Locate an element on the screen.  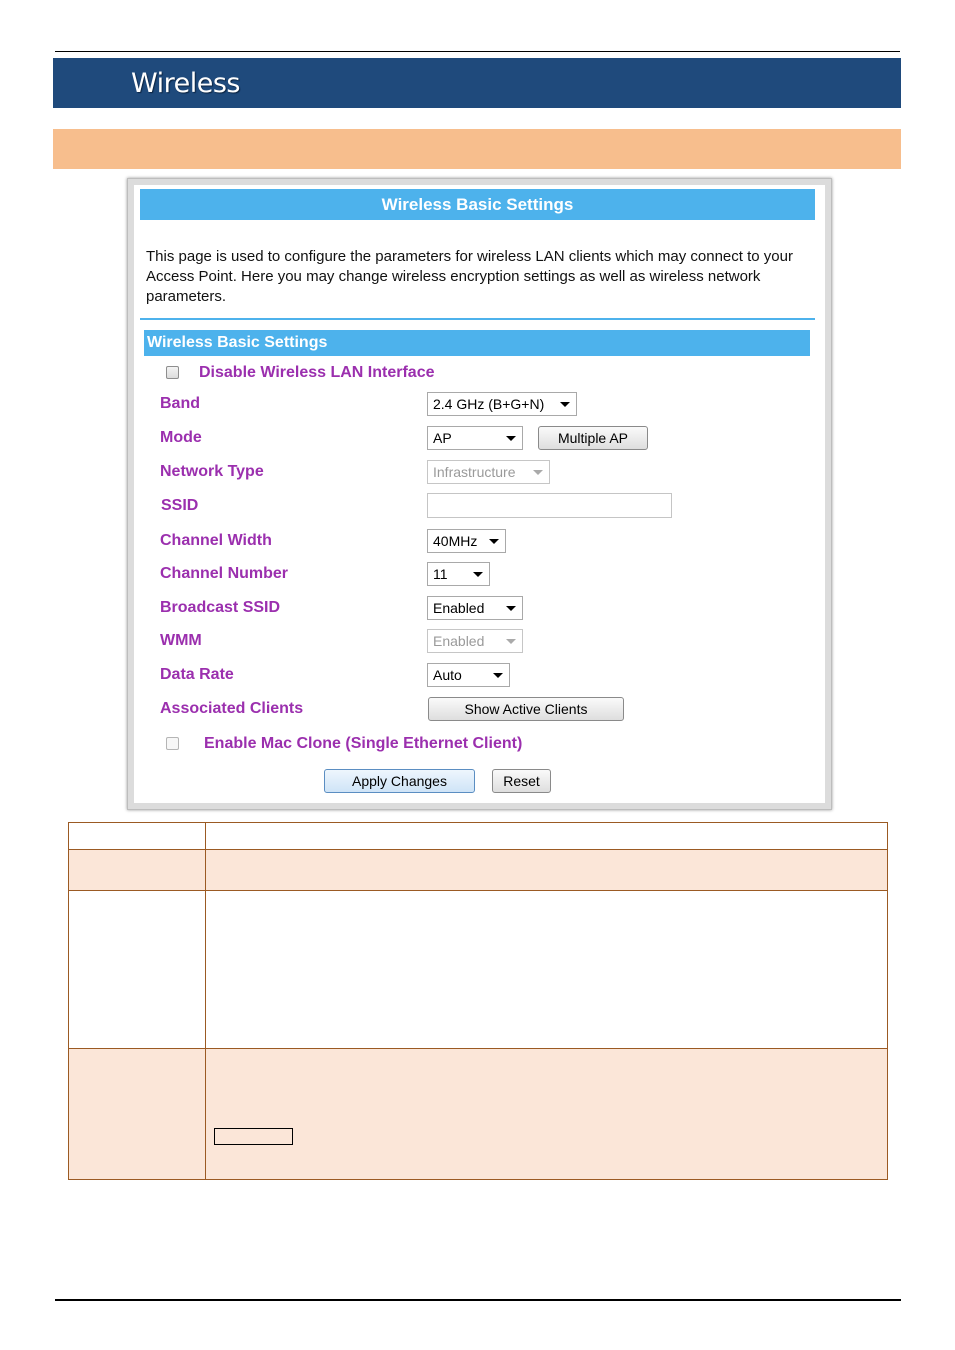
channel-number-select: 11 is located at coordinates (458, 574).